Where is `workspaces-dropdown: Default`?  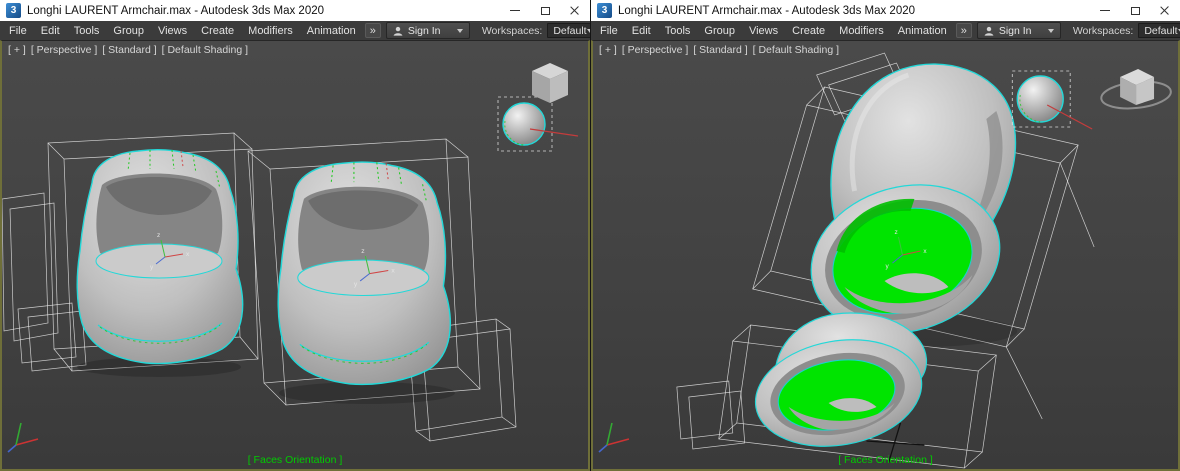 workspaces-dropdown: Default is located at coordinates (1159, 30).